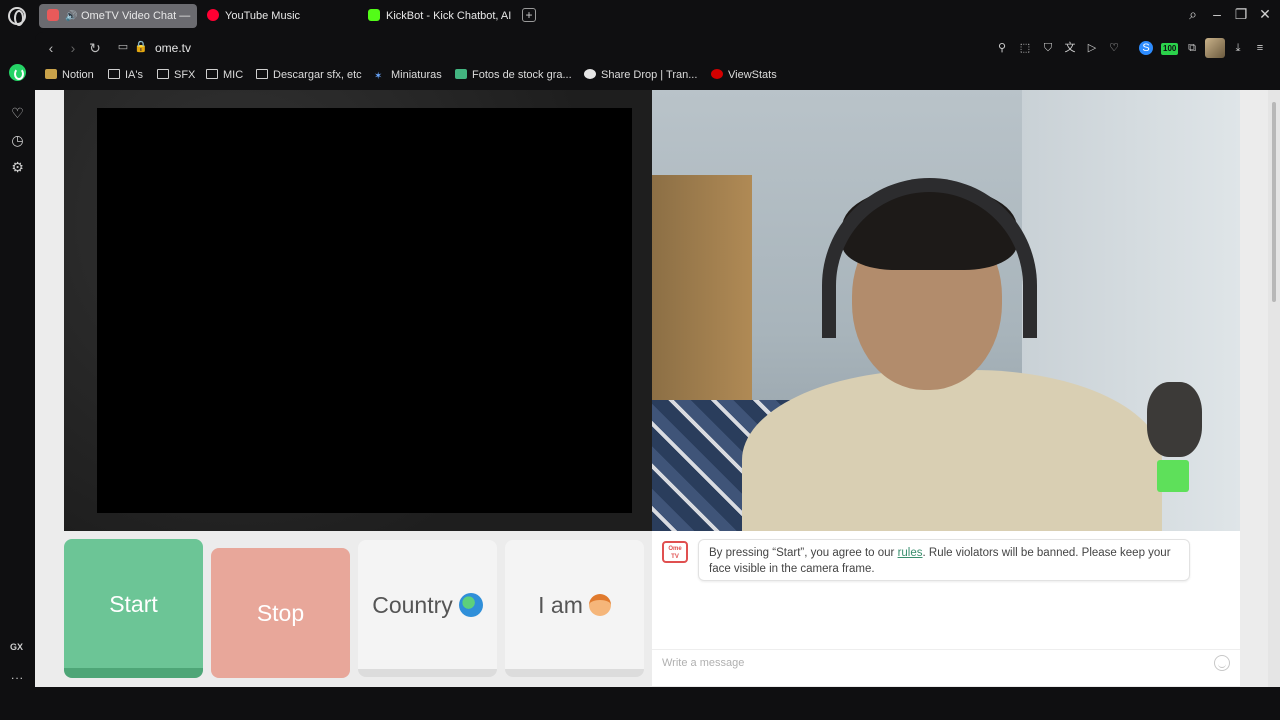 Image resolution: width=1280 pixels, height=720 pixels. I want to click on notion-icon, so click(51, 74).